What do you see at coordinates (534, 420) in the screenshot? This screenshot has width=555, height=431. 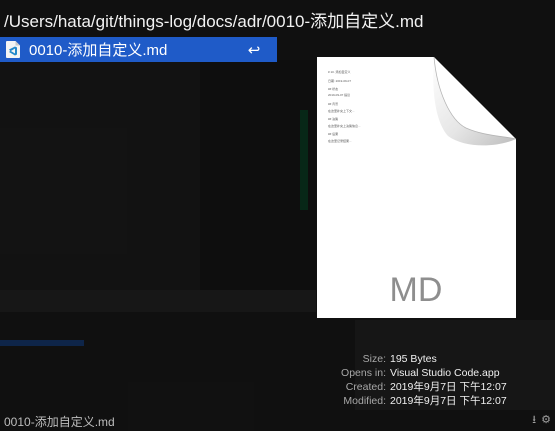 I see `download-arrow-icon: ⭳` at bounding box center [534, 420].